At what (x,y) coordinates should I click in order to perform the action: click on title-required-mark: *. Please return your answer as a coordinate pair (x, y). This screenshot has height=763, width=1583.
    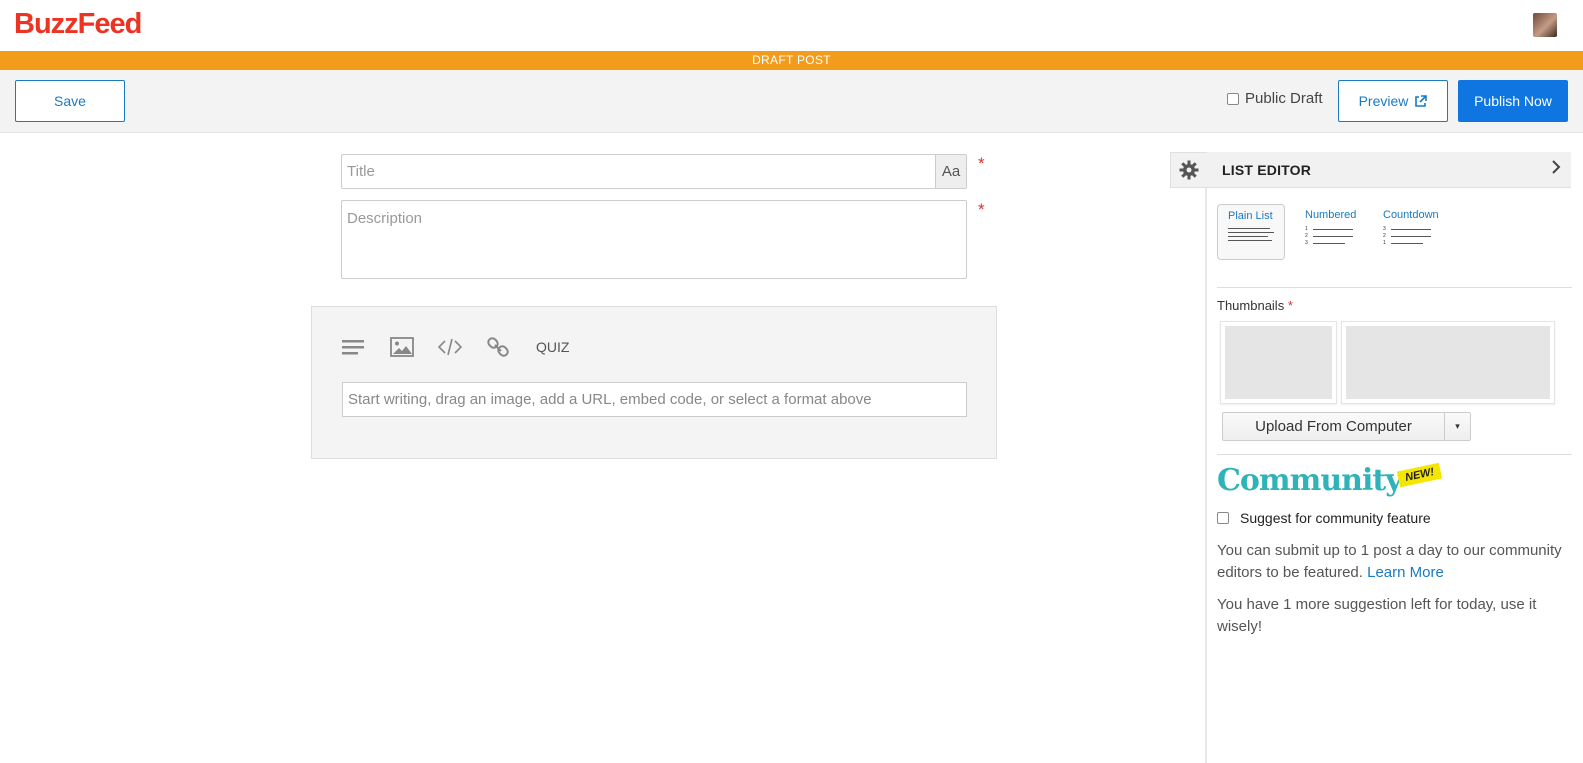
    Looking at the image, I should click on (981, 163).